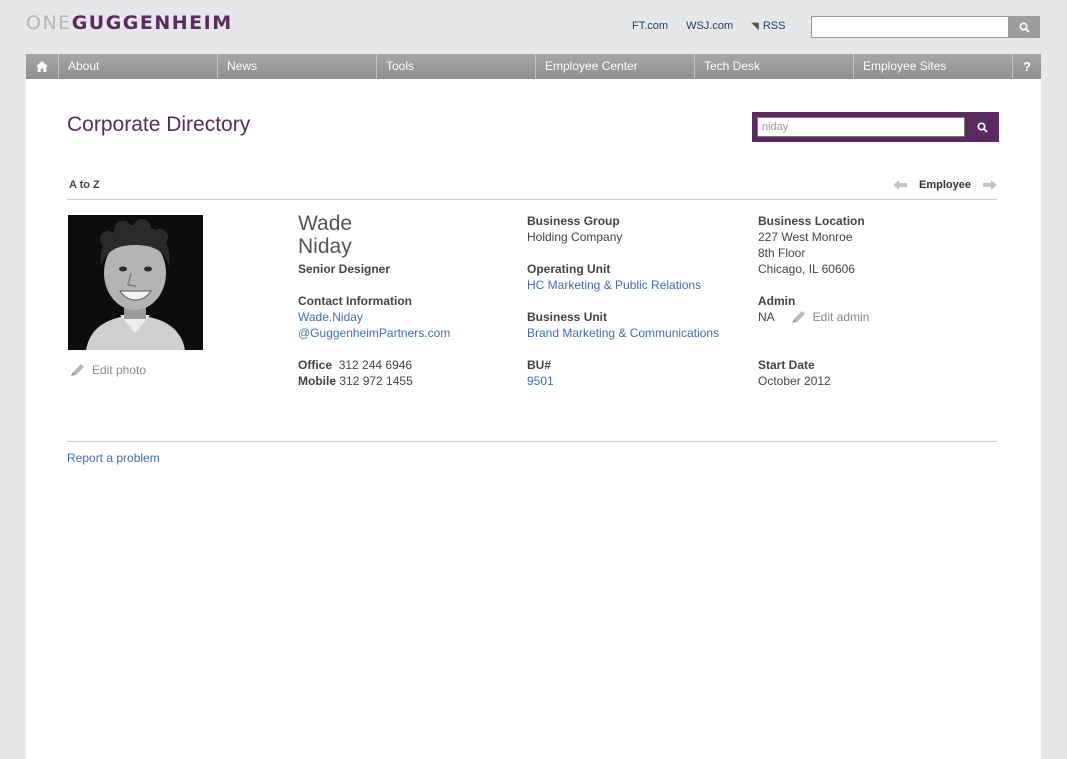  I want to click on operating-unit-link: HC Marketing & Public Relations, so click(614, 285).